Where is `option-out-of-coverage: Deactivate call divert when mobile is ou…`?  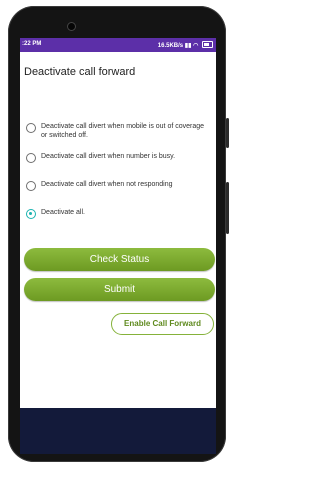
option-out-of-coverage: Deactivate call divert when mobile is ou… is located at coordinates (119, 131).